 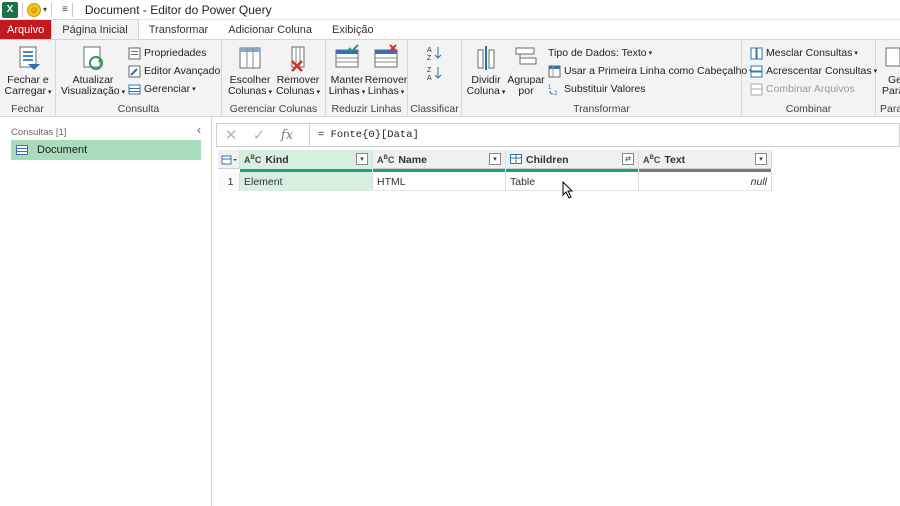 What do you see at coordinates (229, 159) in the screenshot?
I see `select-all-table-icon` at bounding box center [229, 159].